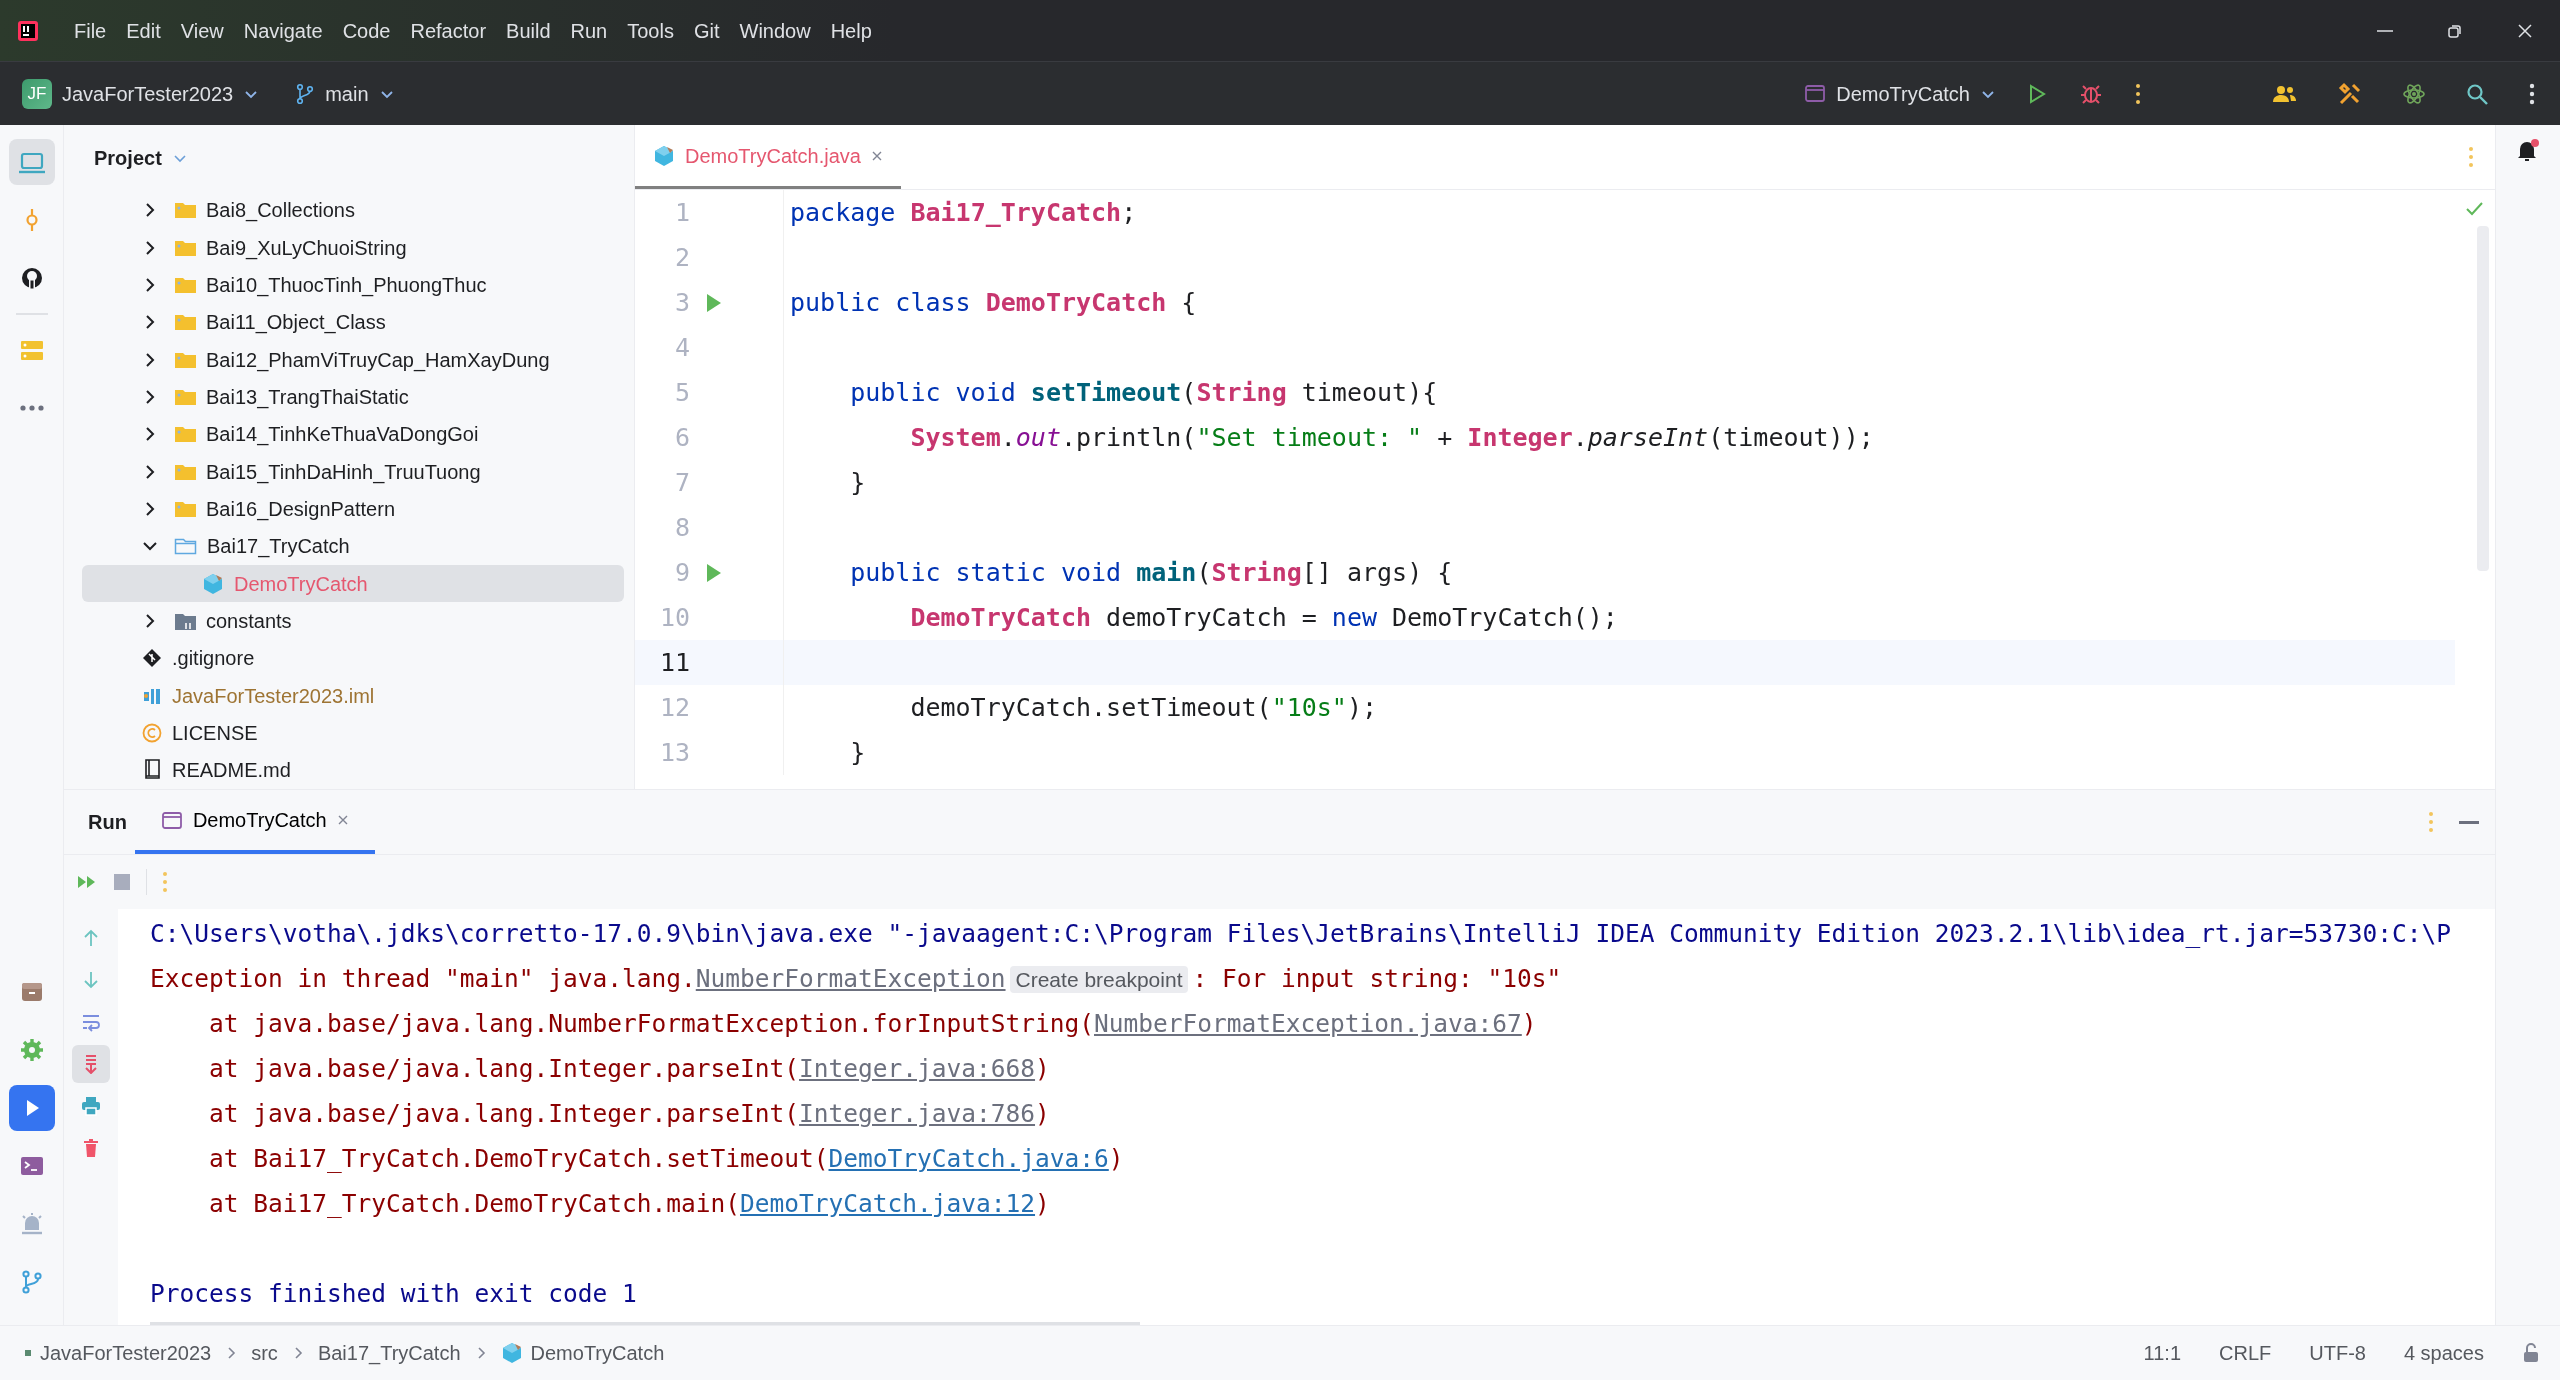 The width and height of the screenshot is (2560, 1380). I want to click on code-line: public void setTimeout(String timeout){, so click(1143, 392).